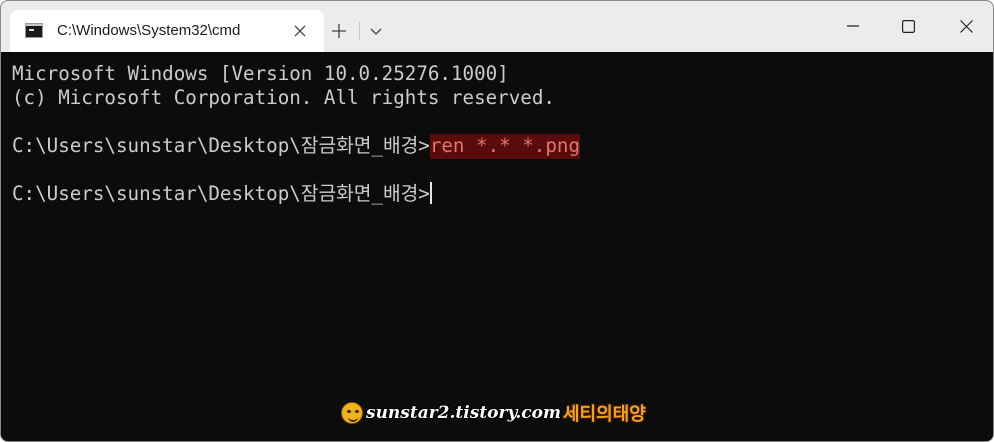  What do you see at coordinates (34, 30) in the screenshot?
I see `cmd-icon` at bounding box center [34, 30].